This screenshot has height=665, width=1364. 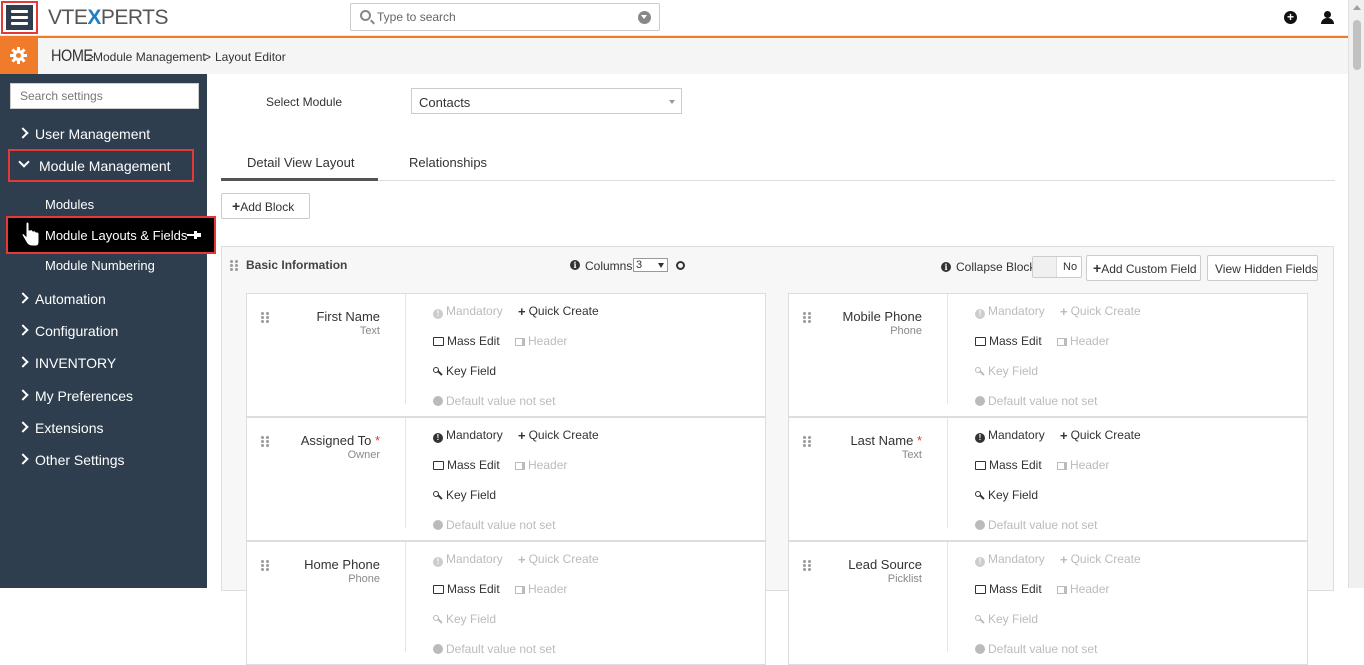 I want to click on collapse-block-toggle: No, so click(x=1057, y=267).